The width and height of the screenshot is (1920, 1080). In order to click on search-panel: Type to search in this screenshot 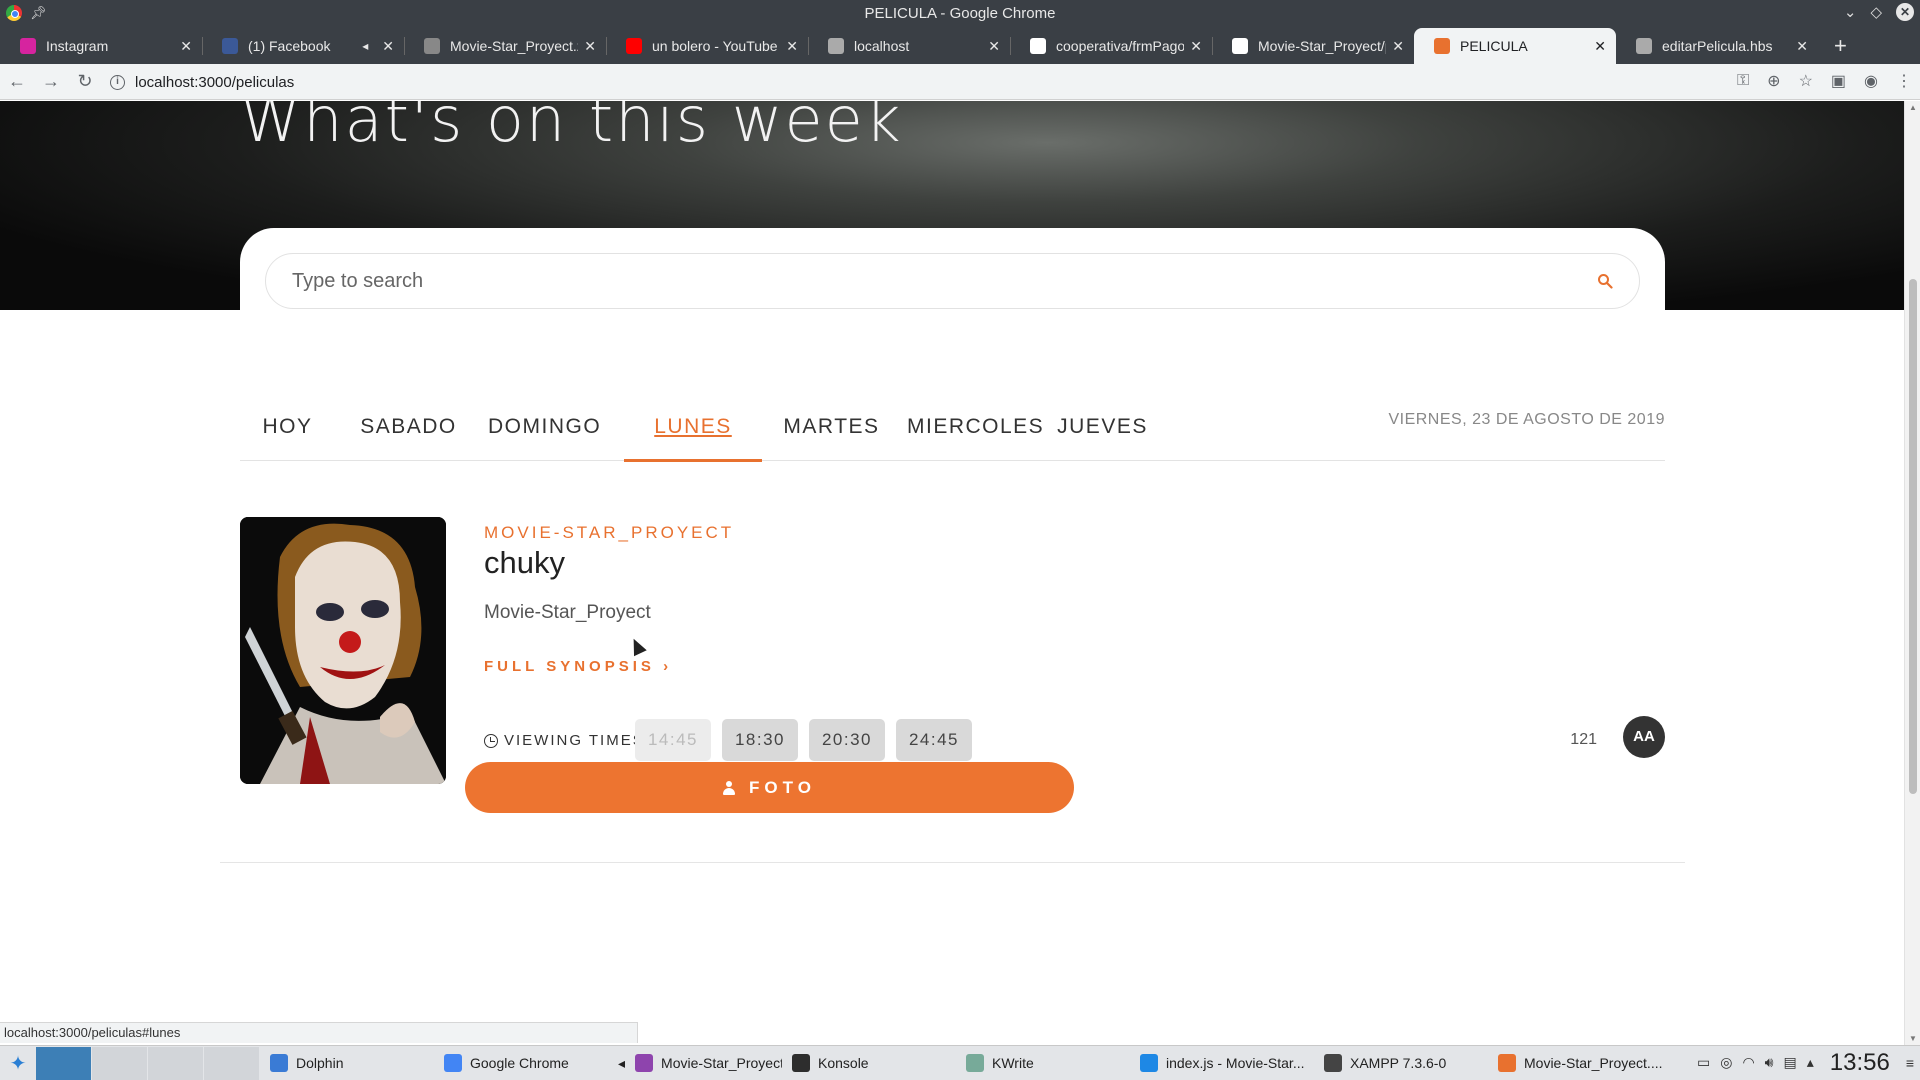, I will do `click(952, 298)`.